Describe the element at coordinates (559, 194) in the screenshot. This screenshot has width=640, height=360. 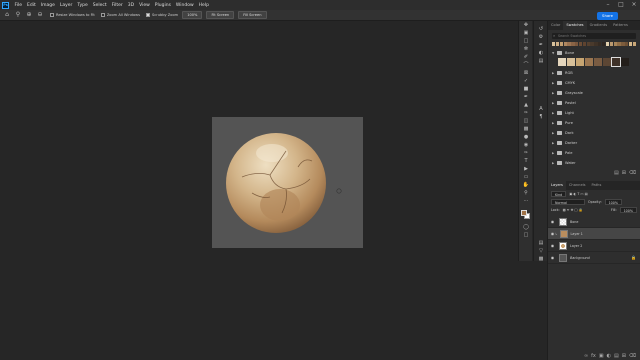
I see `kind-filter-select: Kind` at that location.